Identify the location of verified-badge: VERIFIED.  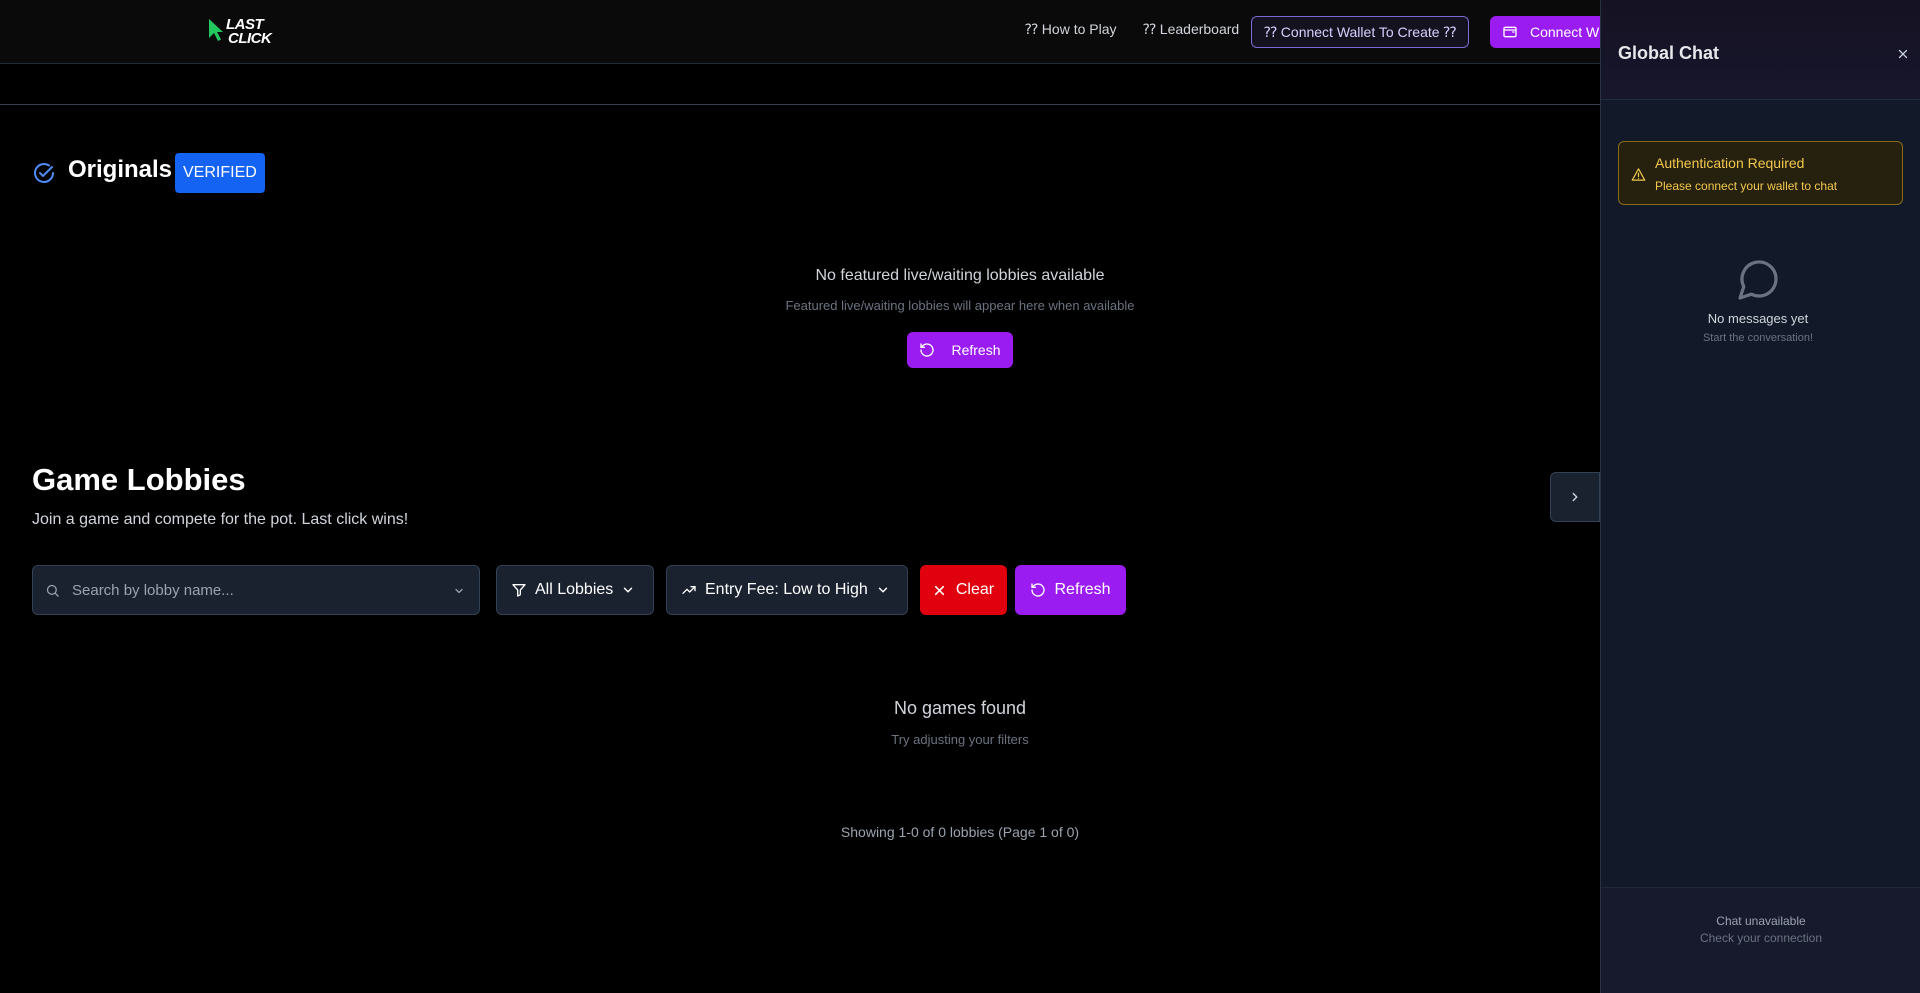
(220, 173).